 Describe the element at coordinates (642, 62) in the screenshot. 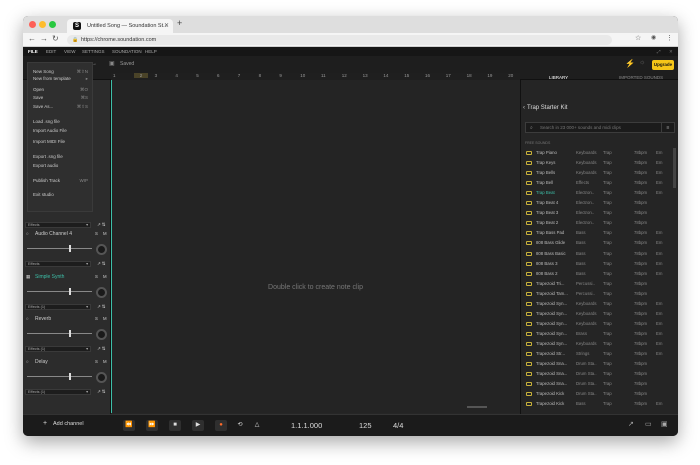

I see `settings-icon: ☼` at that location.